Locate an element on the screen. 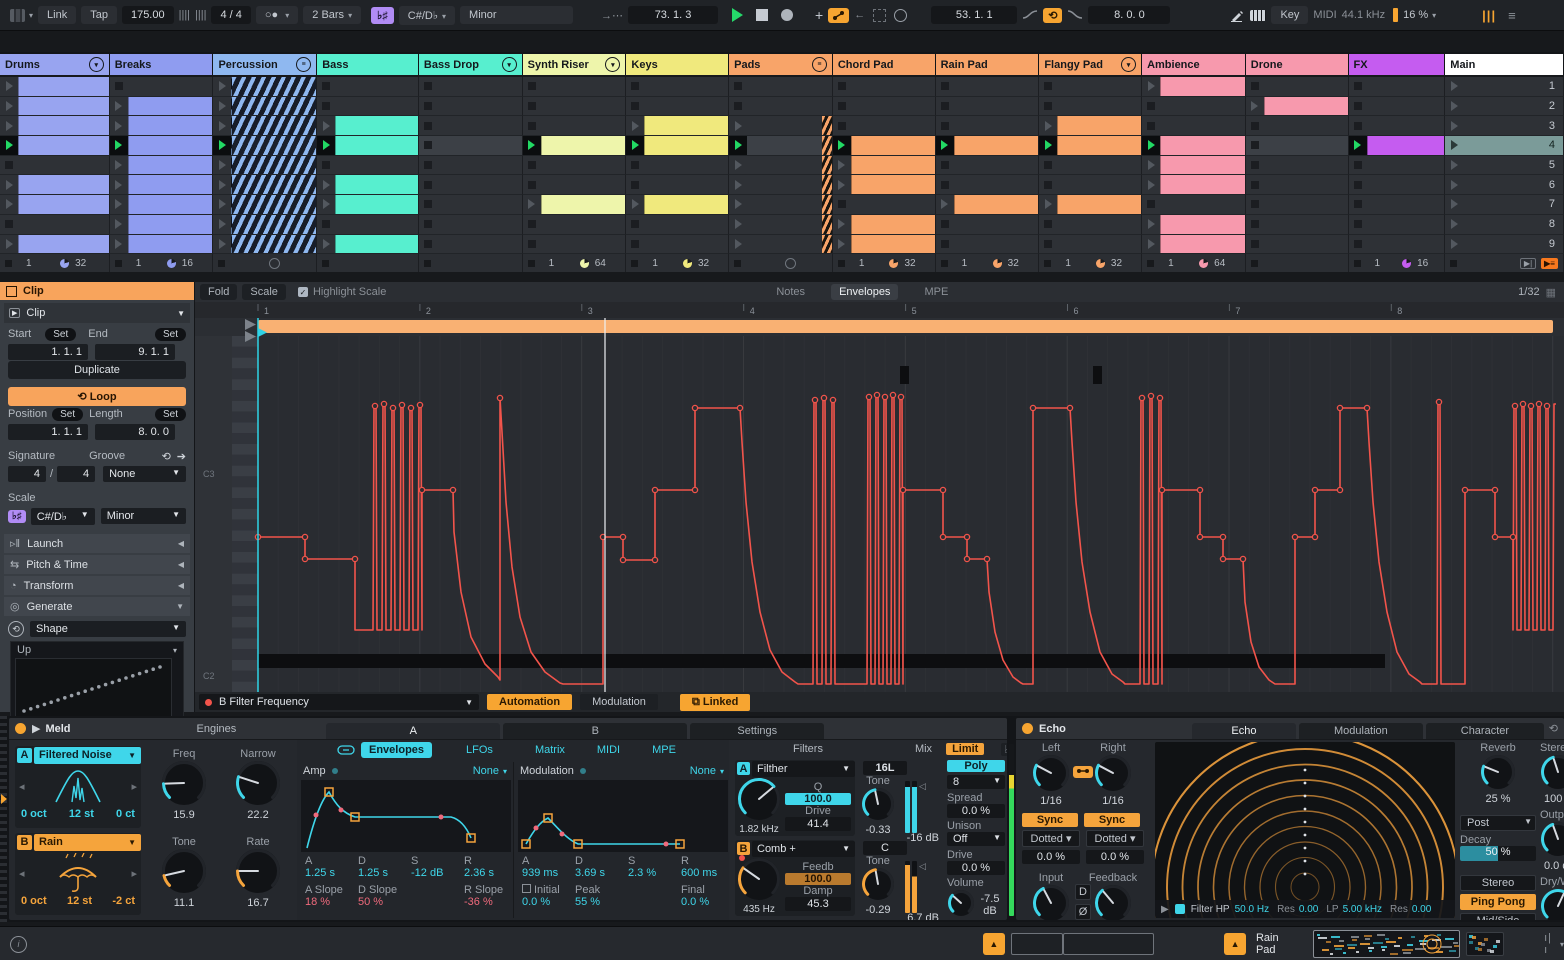  session-view-icon: ||| is located at coordinates (1489, 15).